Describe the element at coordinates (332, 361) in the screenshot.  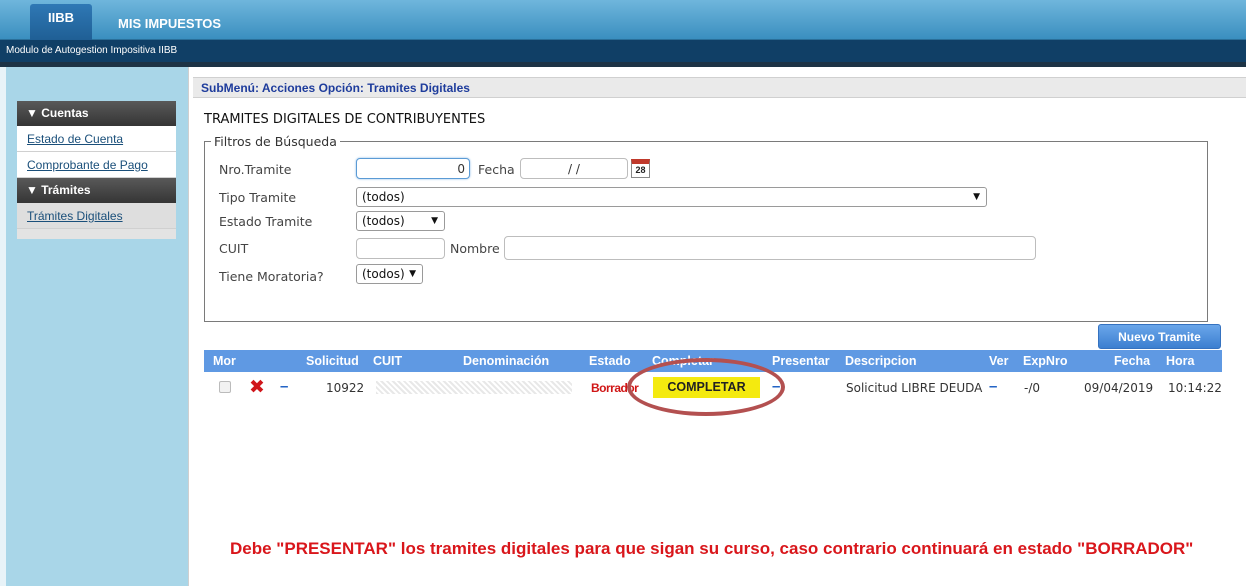
I see `col-solicitud: Solicitud` at that location.